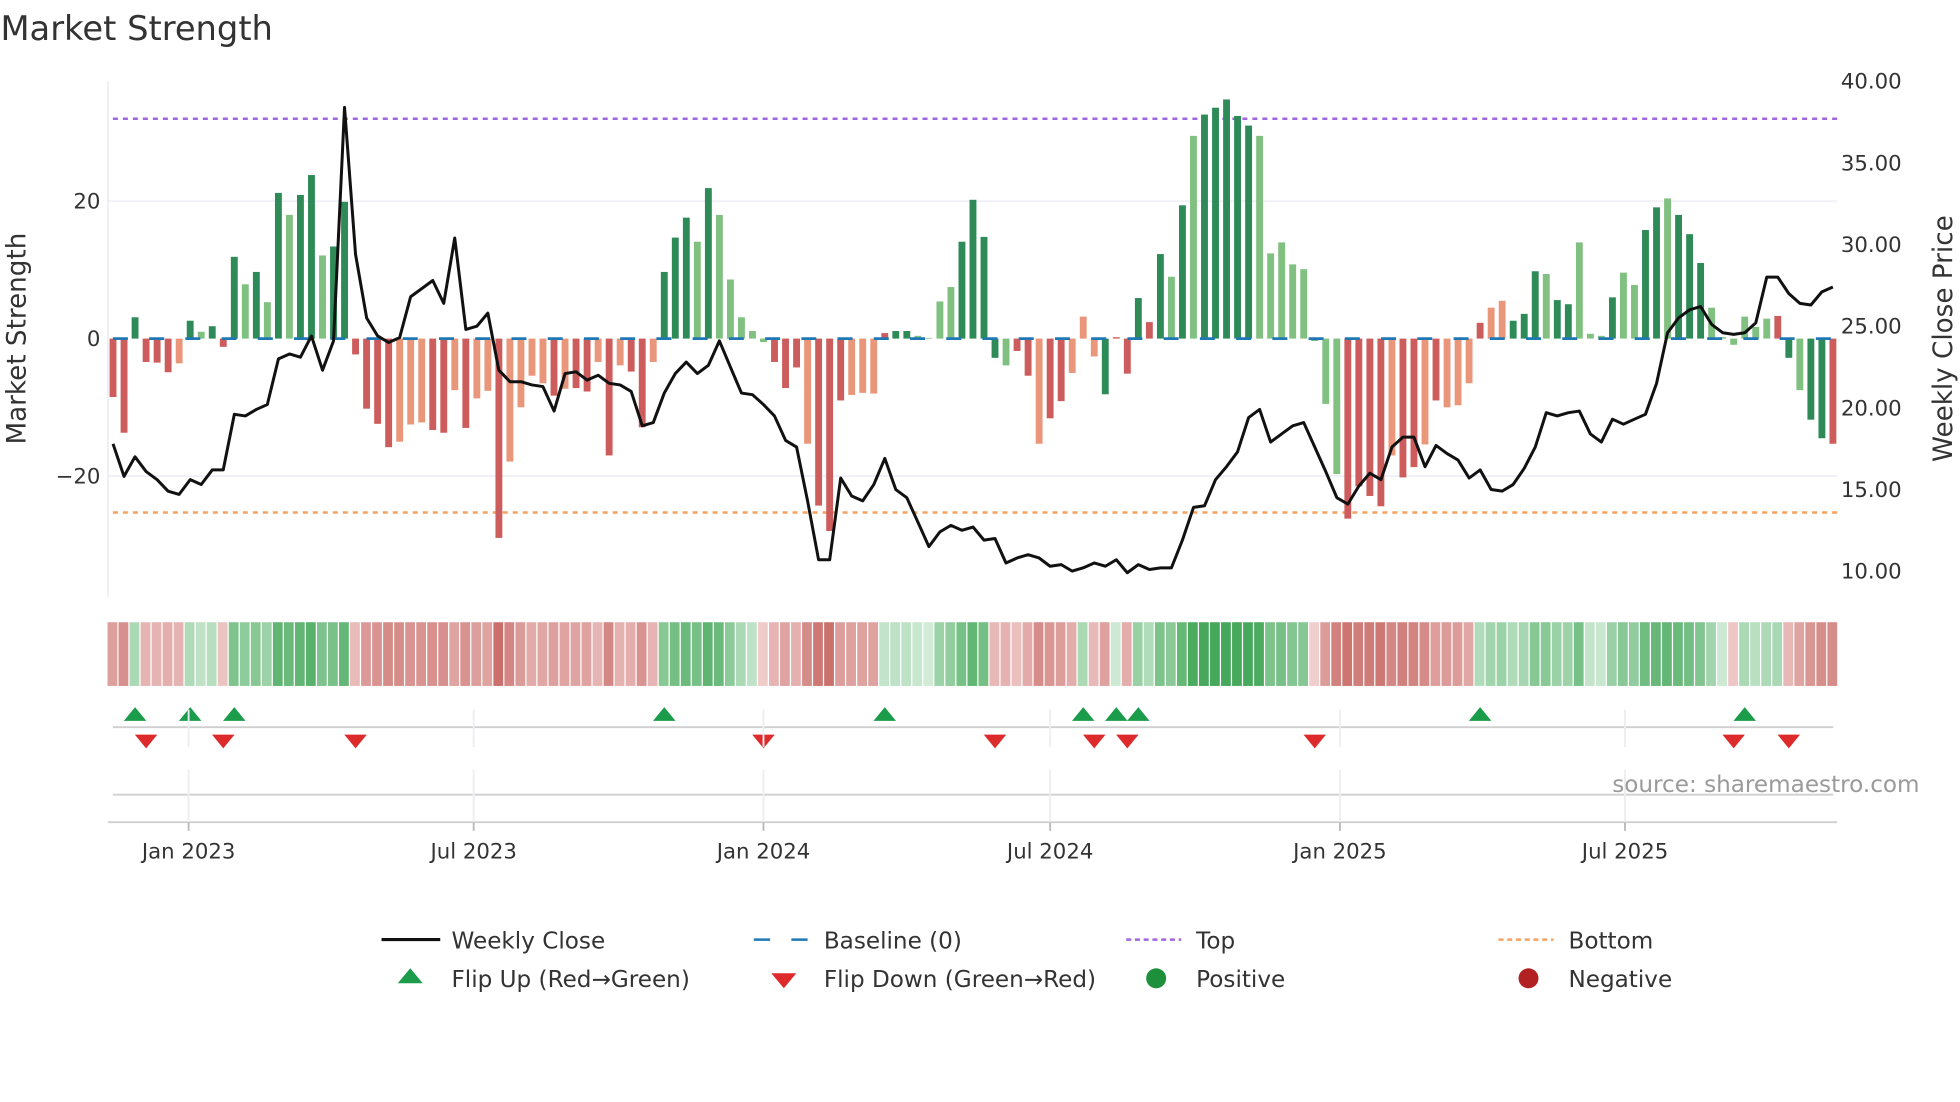 The image size is (1960, 1102). What do you see at coordinates (1871, 572) in the screenshot?
I see `y2-tick-label: 10.00` at bounding box center [1871, 572].